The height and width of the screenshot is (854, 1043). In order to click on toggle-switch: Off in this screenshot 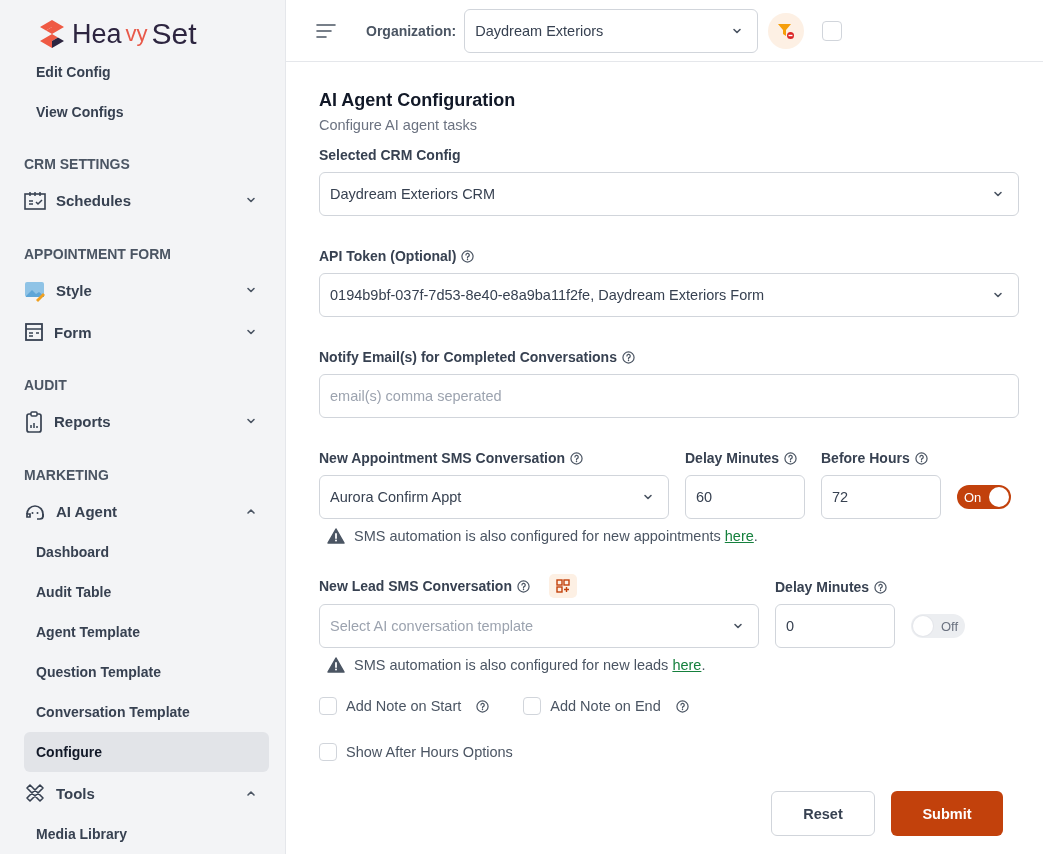, I will do `click(938, 626)`.